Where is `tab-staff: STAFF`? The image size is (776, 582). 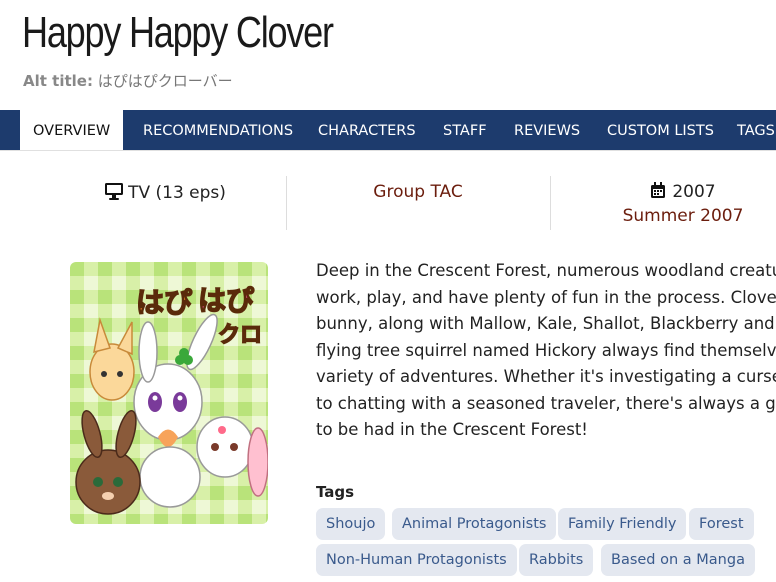
tab-staff: STAFF is located at coordinates (465, 130).